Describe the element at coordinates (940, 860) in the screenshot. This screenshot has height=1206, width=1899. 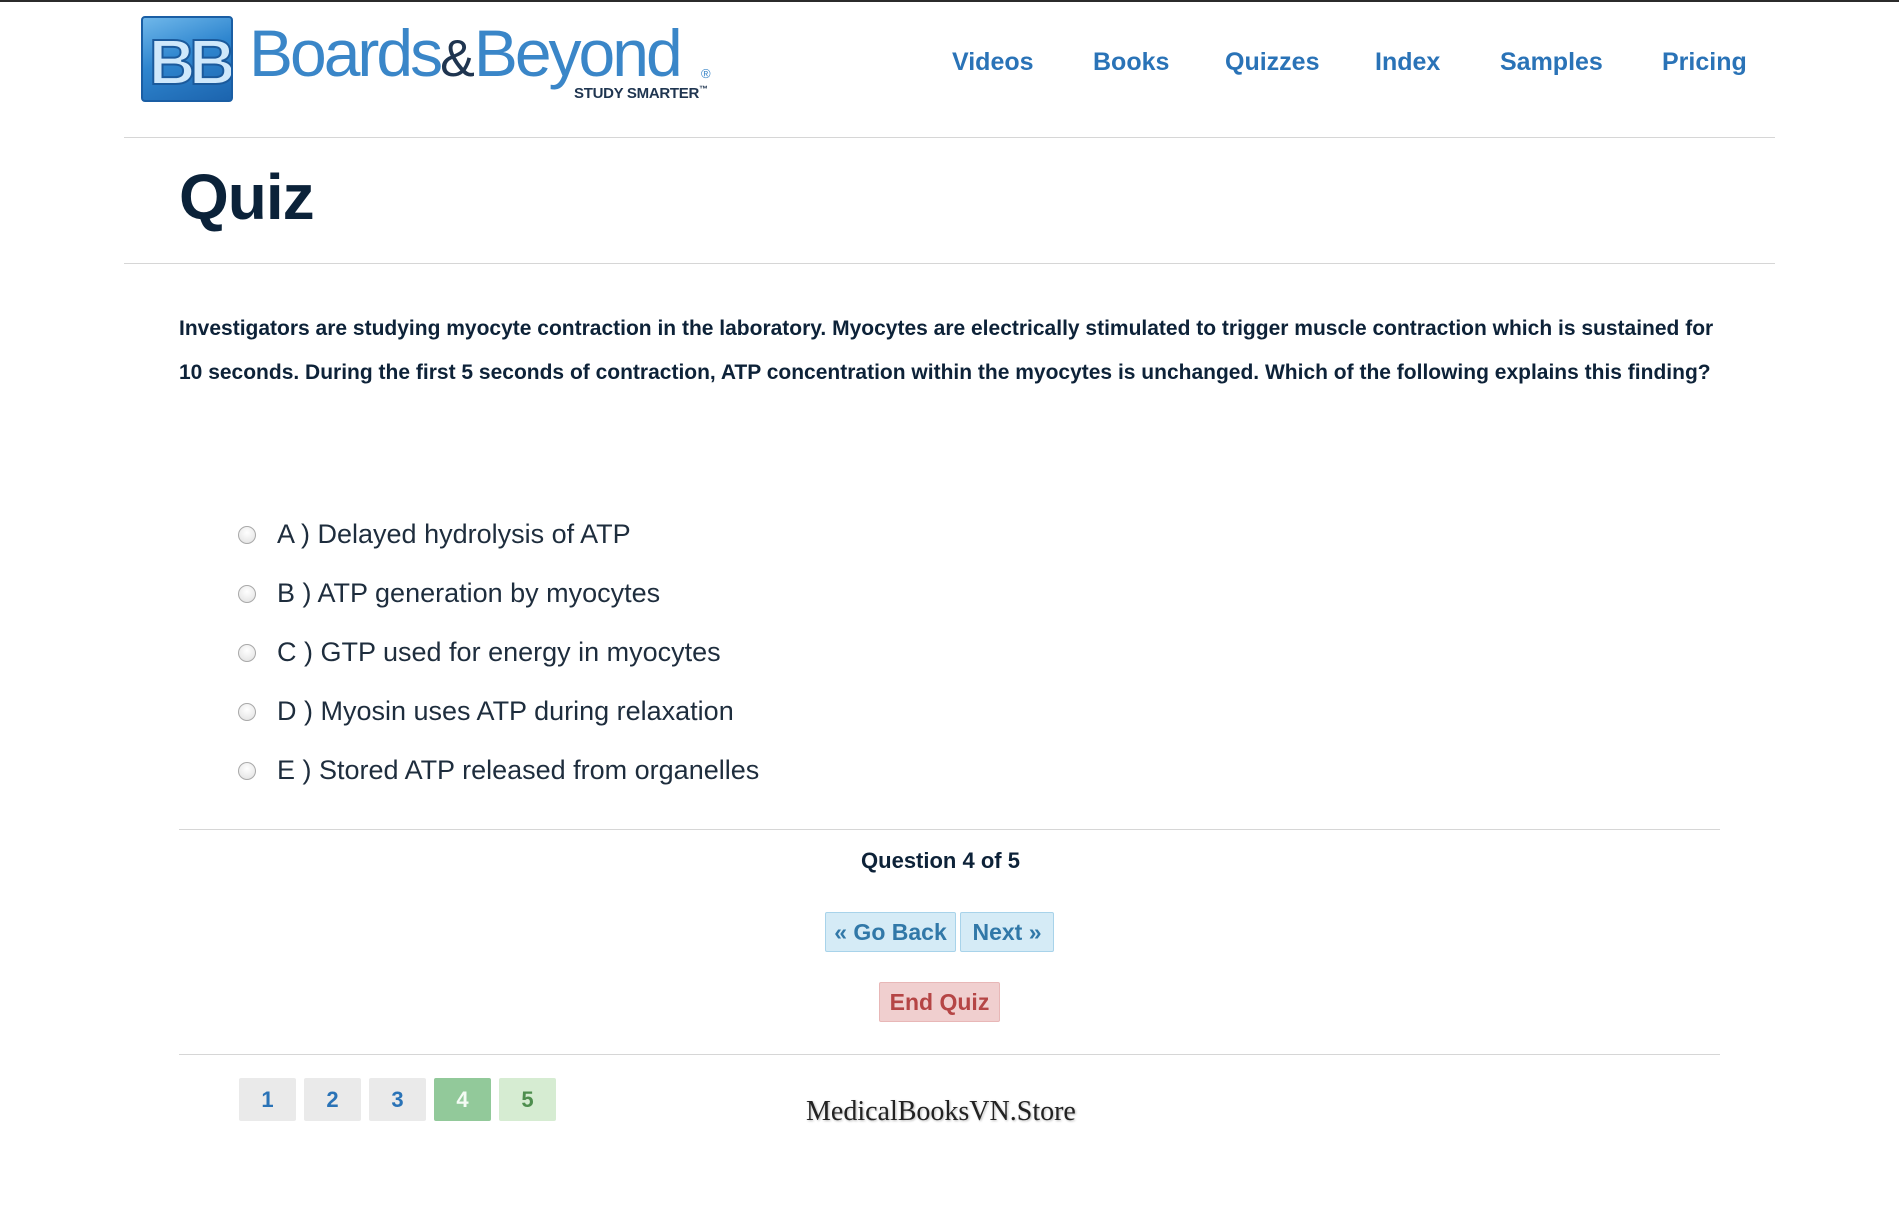
I see `question-progress-label: Question 4 of 5` at that location.